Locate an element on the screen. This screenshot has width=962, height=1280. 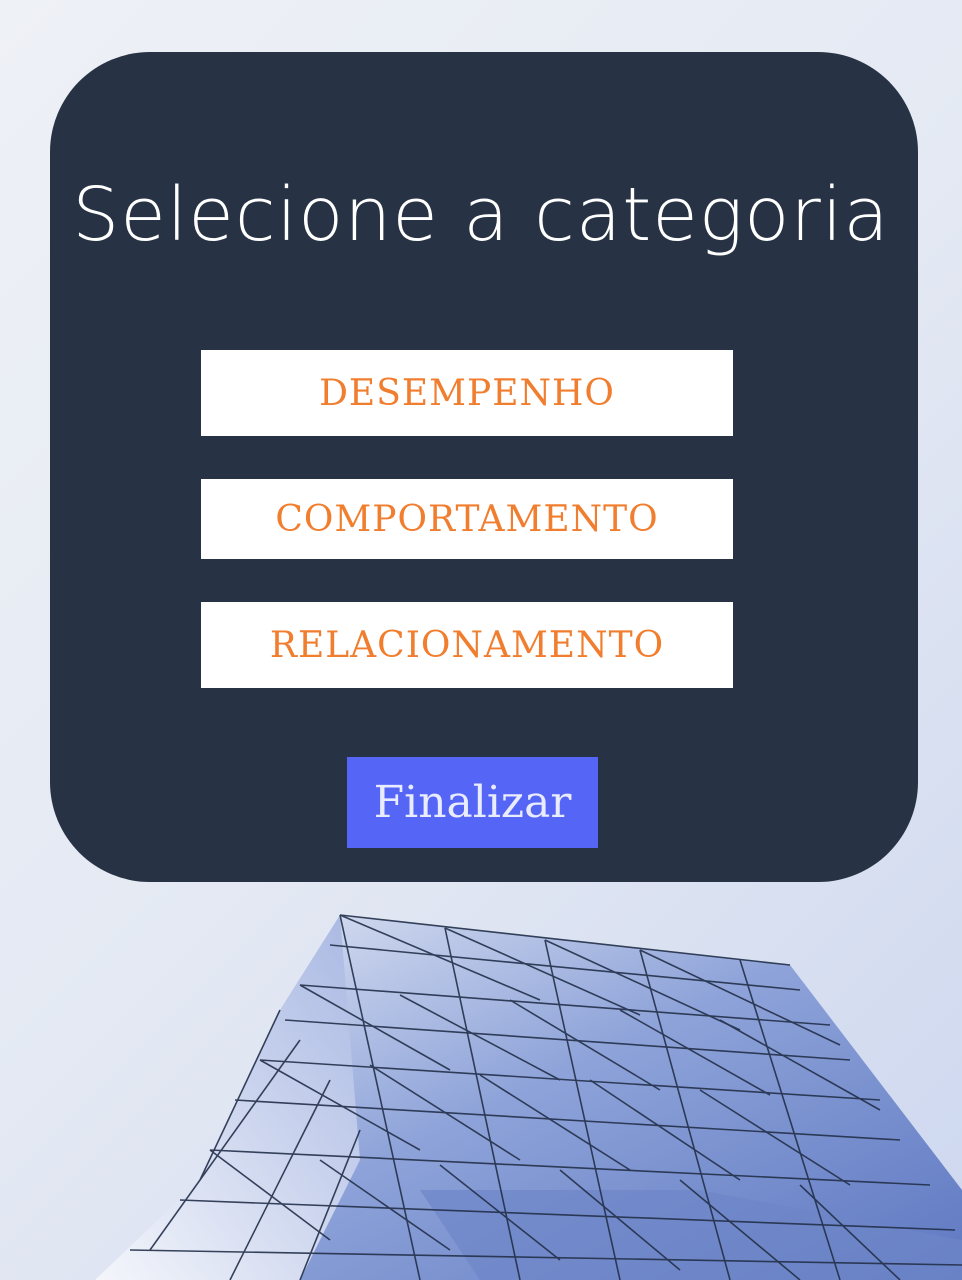
finish-button: Finalizar is located at coordinates (472, 802).